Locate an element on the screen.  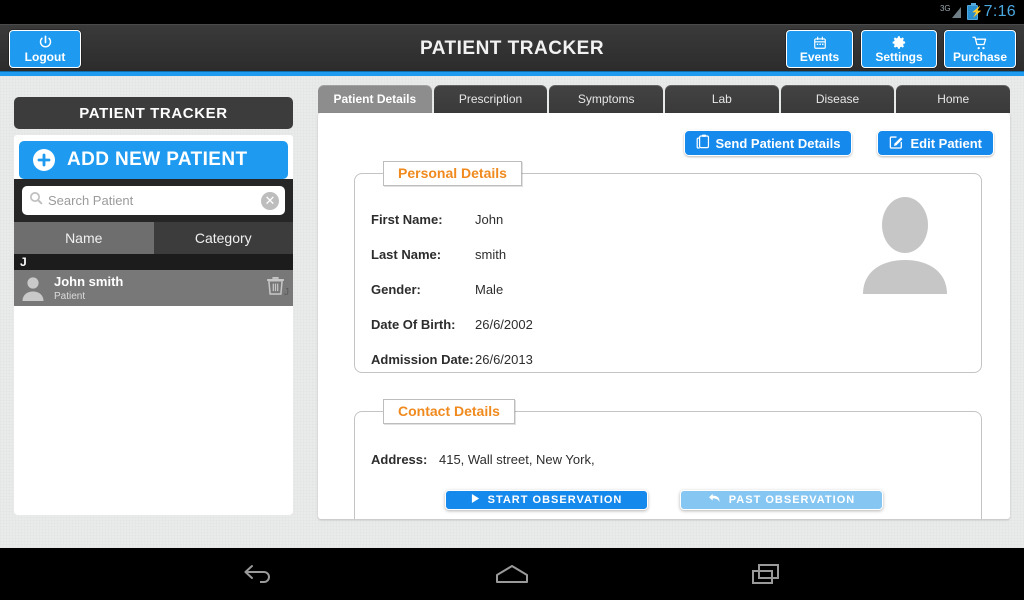
start-observation-button: START OBSERVATION is located at coordinates (546, 500).